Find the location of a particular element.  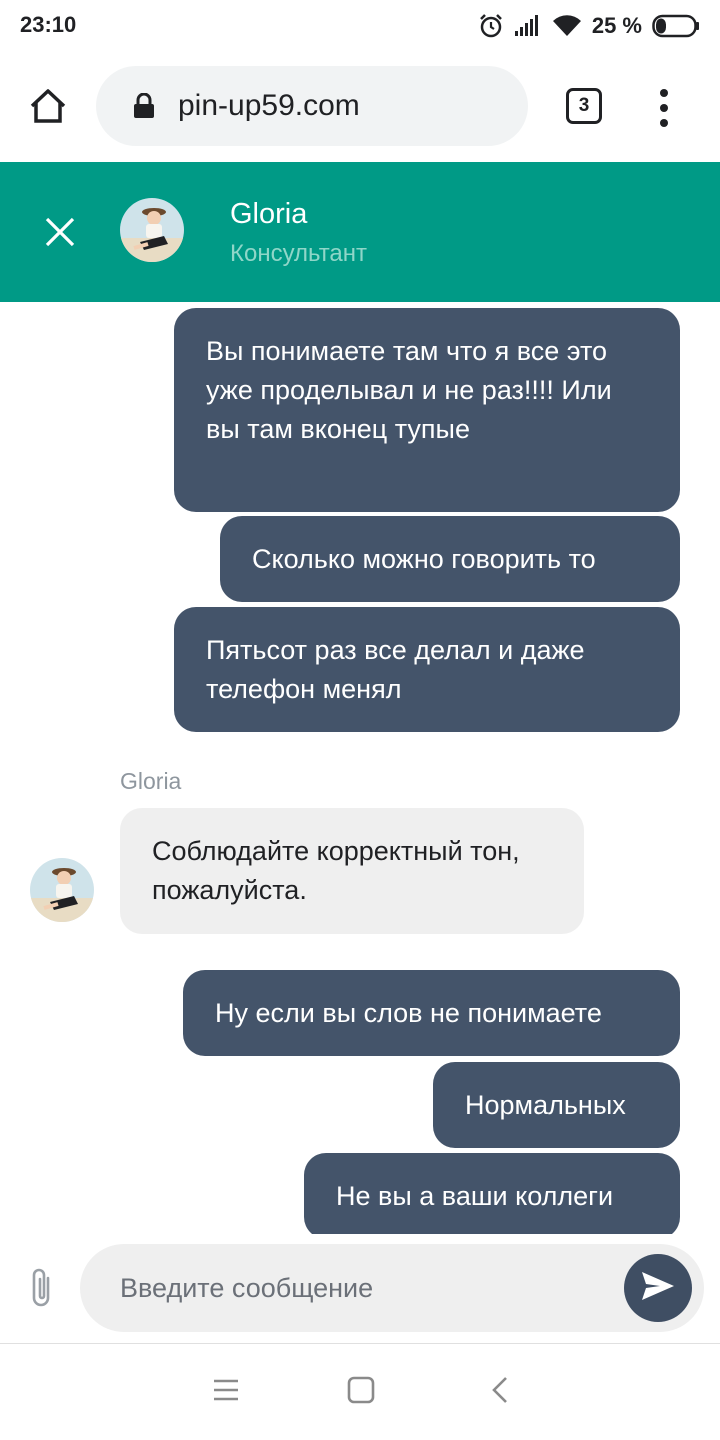

user-message: Не вы а ваши коллеги is located at coordinates (492, 1193).